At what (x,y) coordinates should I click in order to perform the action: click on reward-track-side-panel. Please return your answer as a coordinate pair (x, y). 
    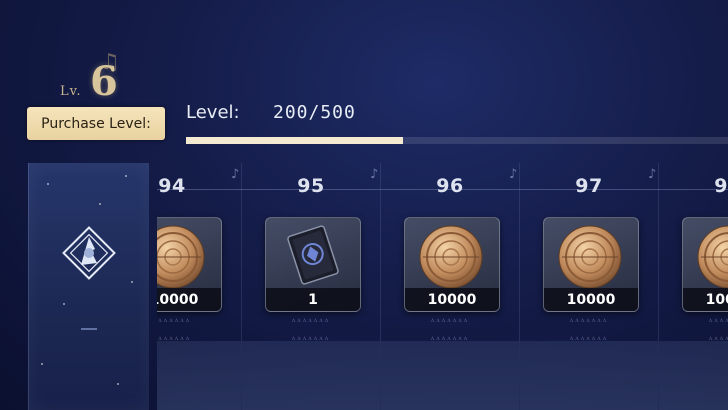
    Looking at the image, I should click on (88, 286).